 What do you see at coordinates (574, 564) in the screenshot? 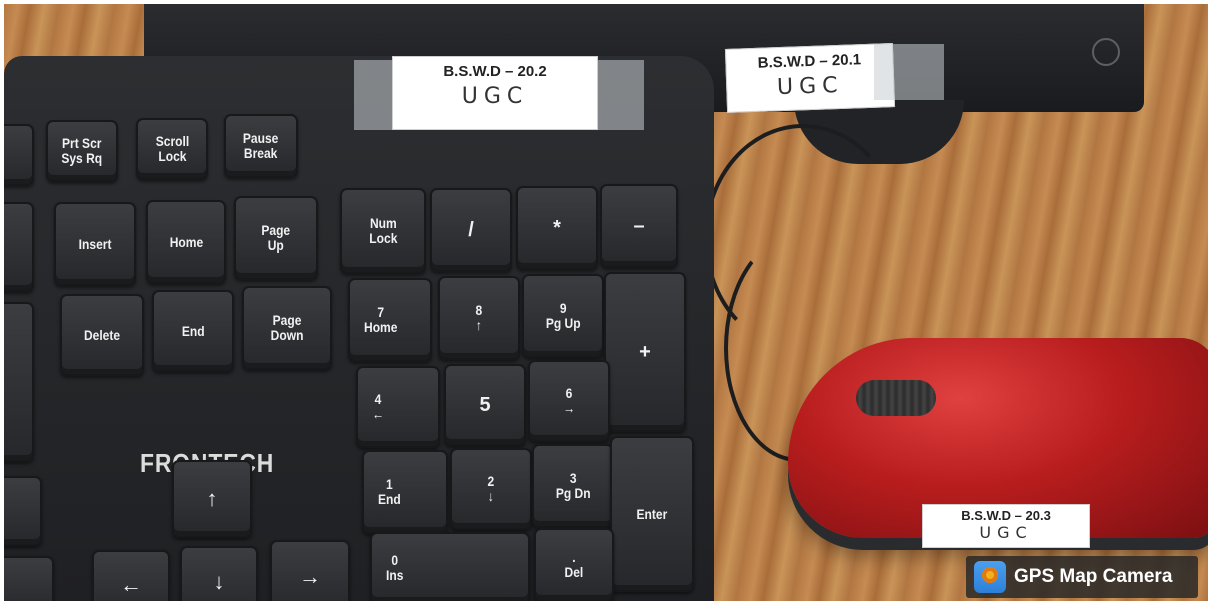
I see `key-numpad-decimal: . Del` at bounding box center [574, 564].